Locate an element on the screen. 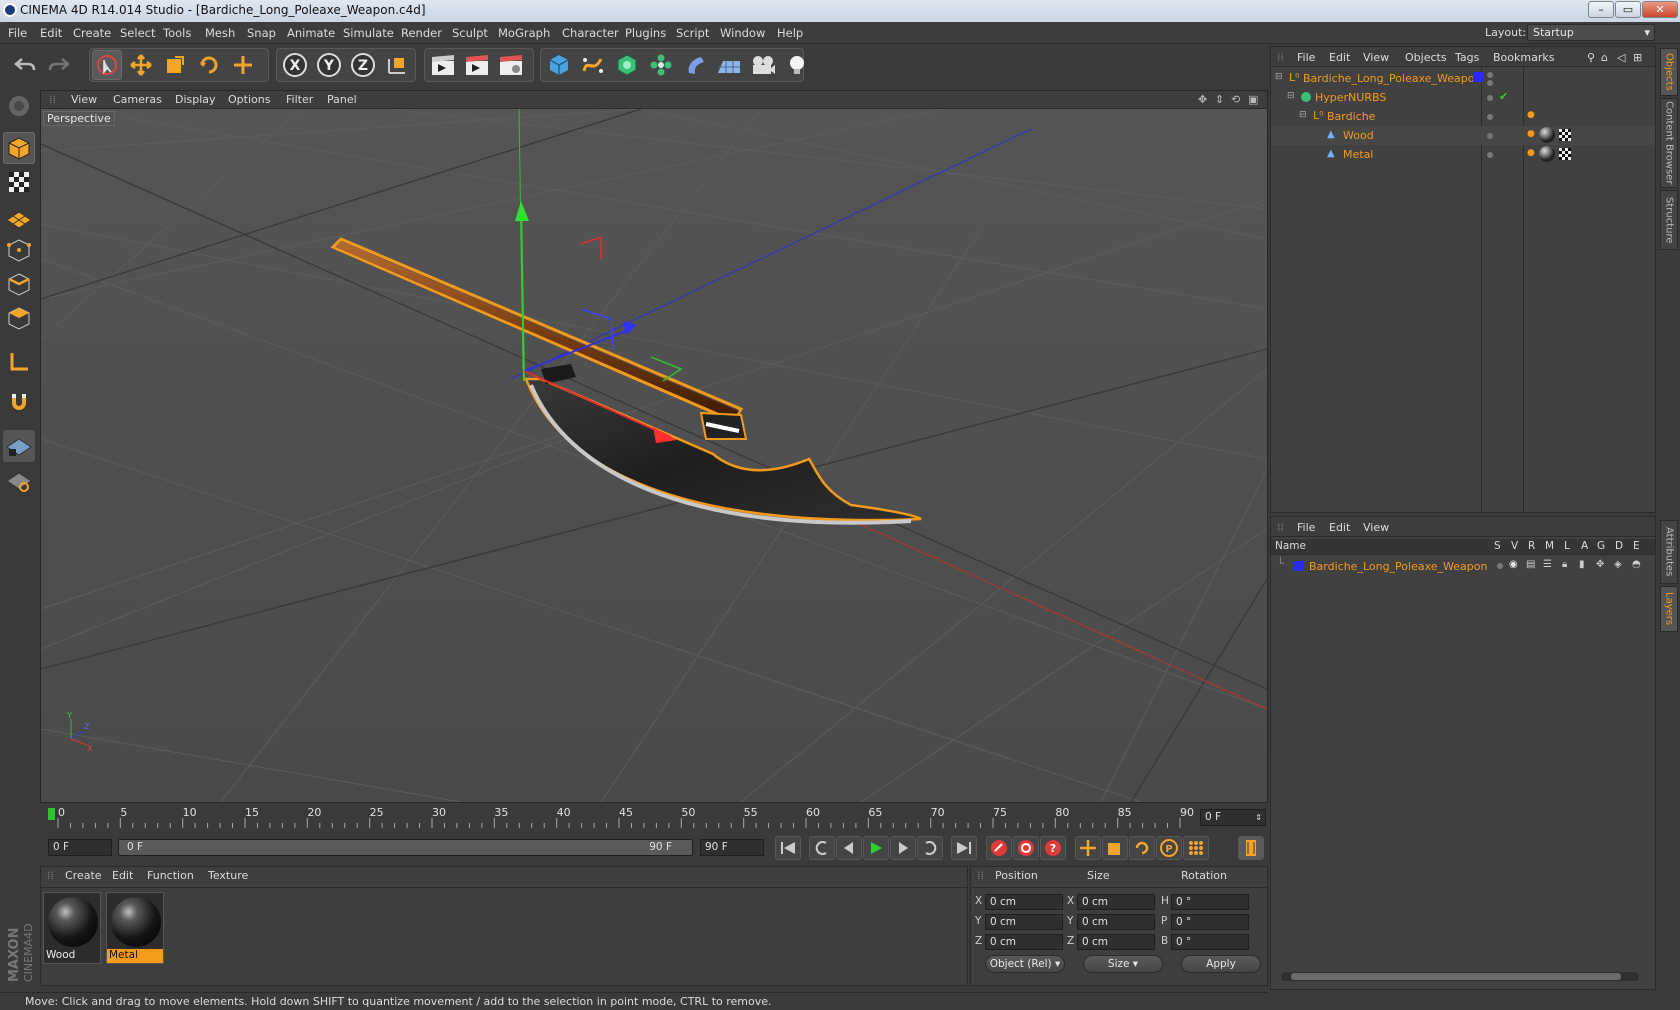  layer-color-swatch is located at coordinates (1298, 566).